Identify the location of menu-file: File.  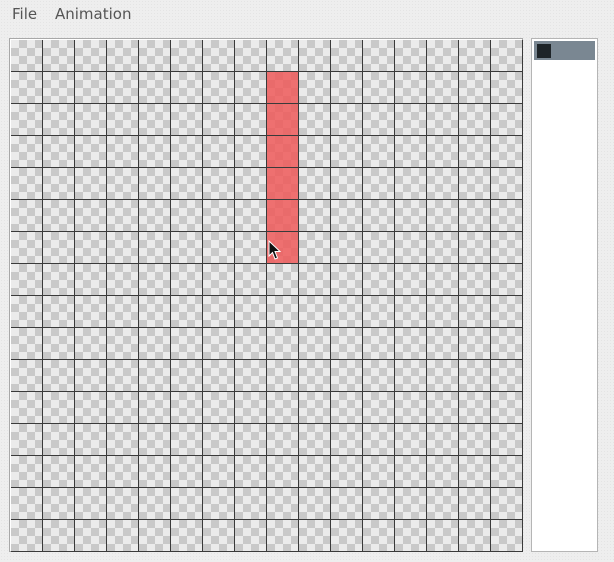
(24, 14).